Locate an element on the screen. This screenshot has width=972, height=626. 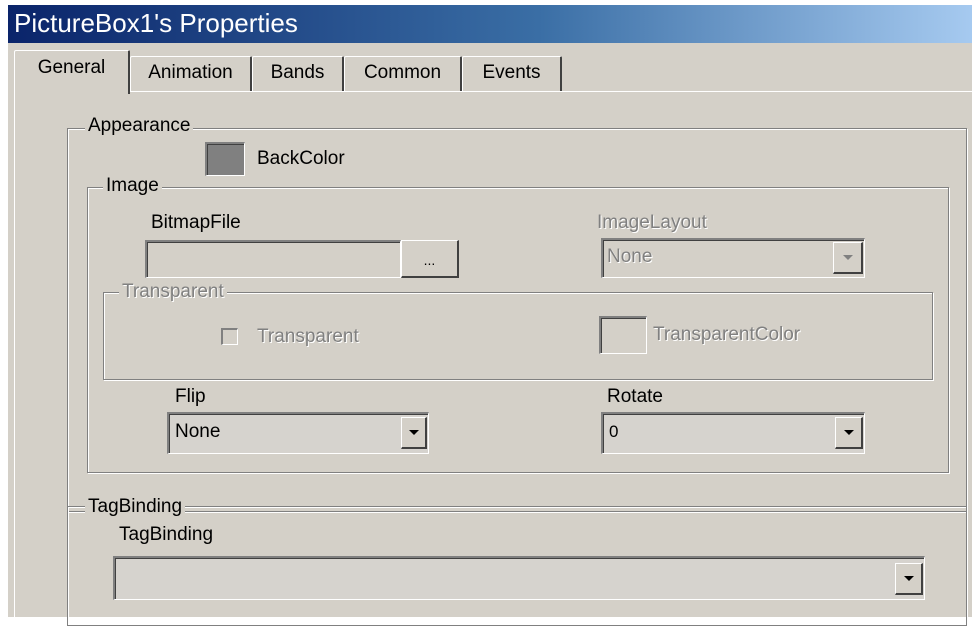
tab-label: Animation is located at coordinates (190, 72).